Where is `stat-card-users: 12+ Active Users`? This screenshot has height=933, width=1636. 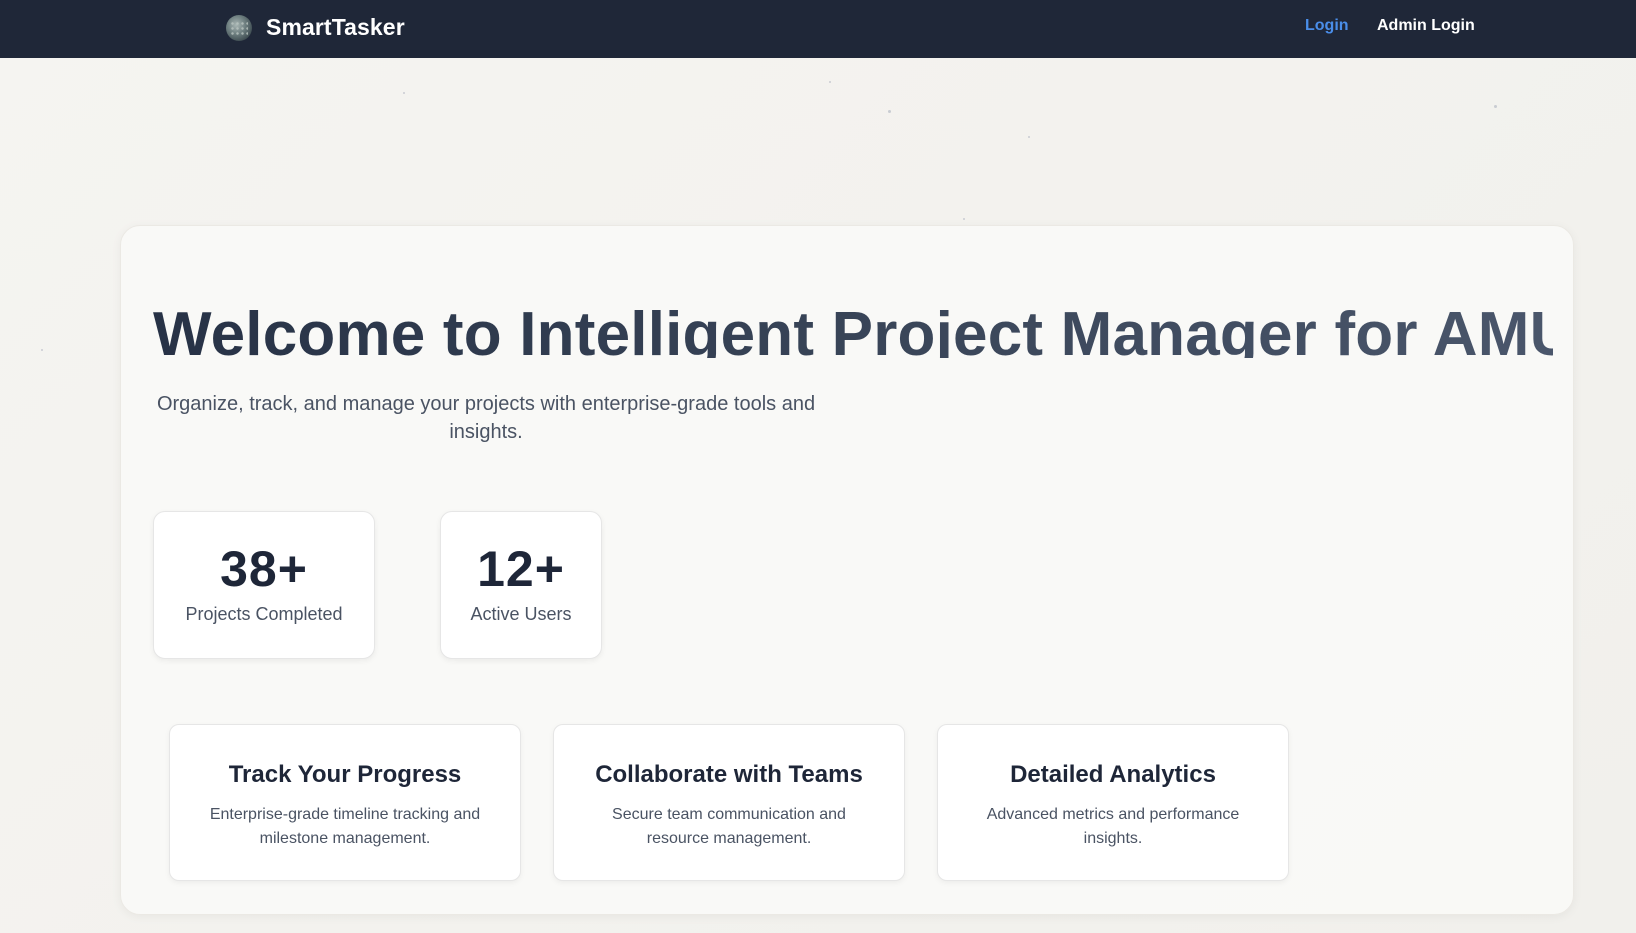
stat-card-users: 12+ Active Users is located at coordinates (521, 585).